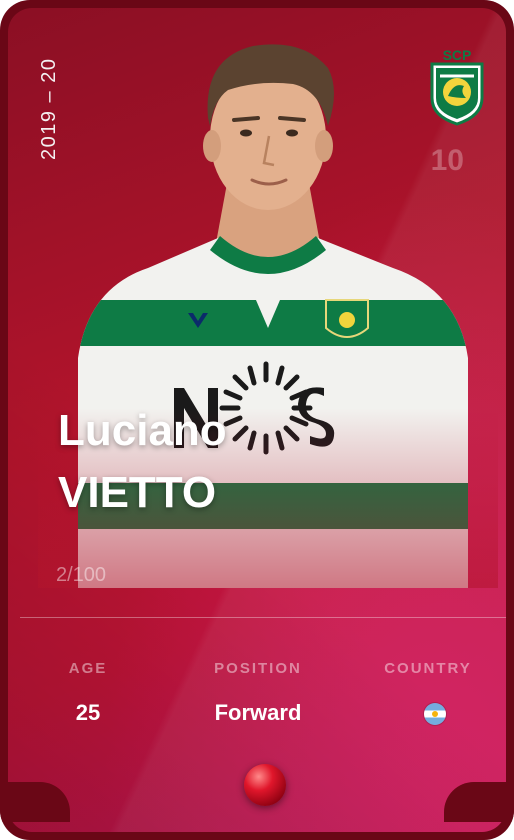 This screenshot has width=514, height=840. I want to click on age-label: AGE, so click(88, 668).